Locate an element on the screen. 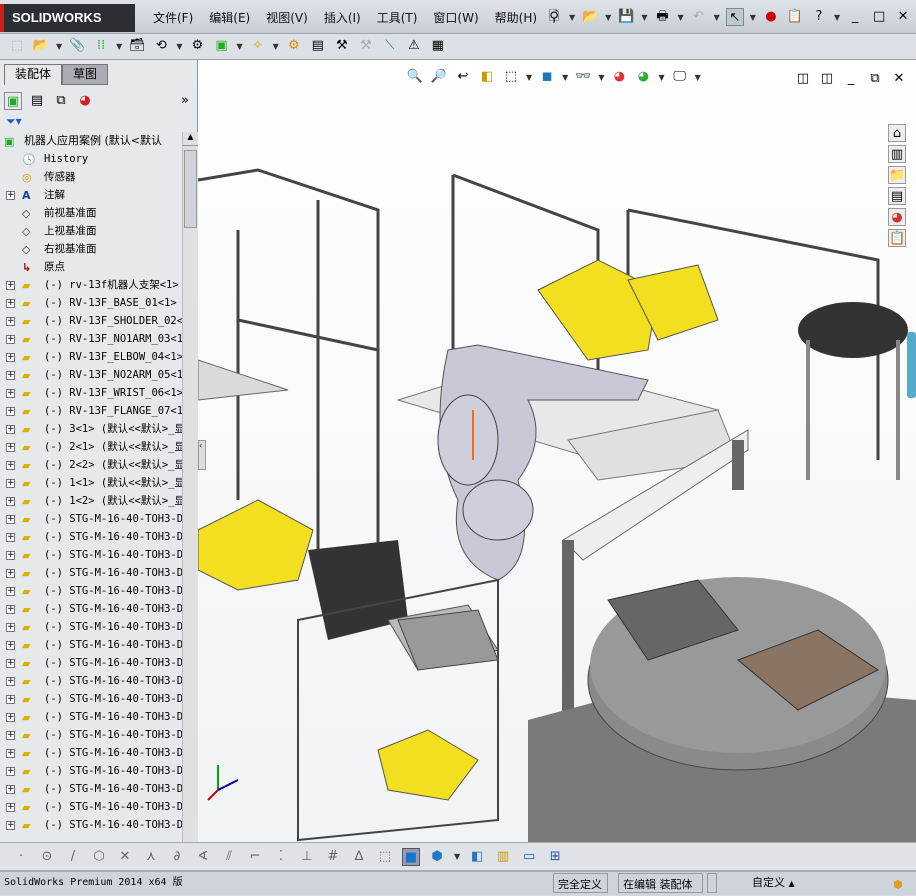 This screenshot has width=916, height=896. tree-item: + ▰ (-) RV-13F_NO2ARM_05<1> is located at coordinates (91, 375).